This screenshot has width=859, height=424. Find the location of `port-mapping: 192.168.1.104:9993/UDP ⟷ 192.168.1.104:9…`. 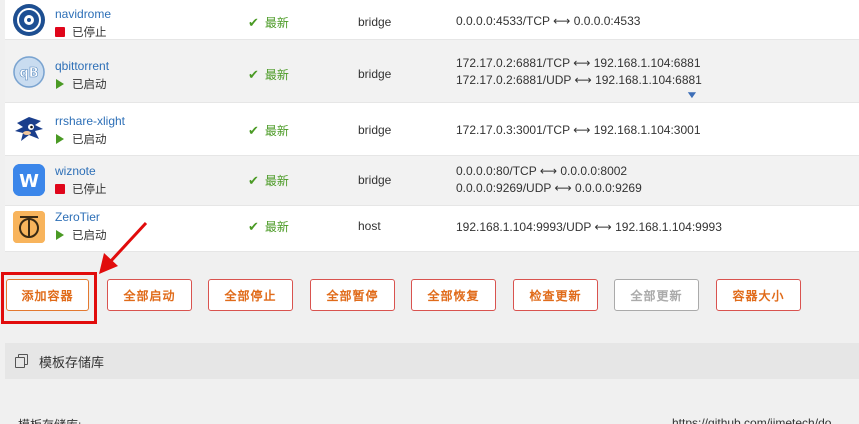

port-mapping: 192.168.1.104:9993/UDP ⟷ 192.168.1.104:9… is located at coordinates (589, 227).